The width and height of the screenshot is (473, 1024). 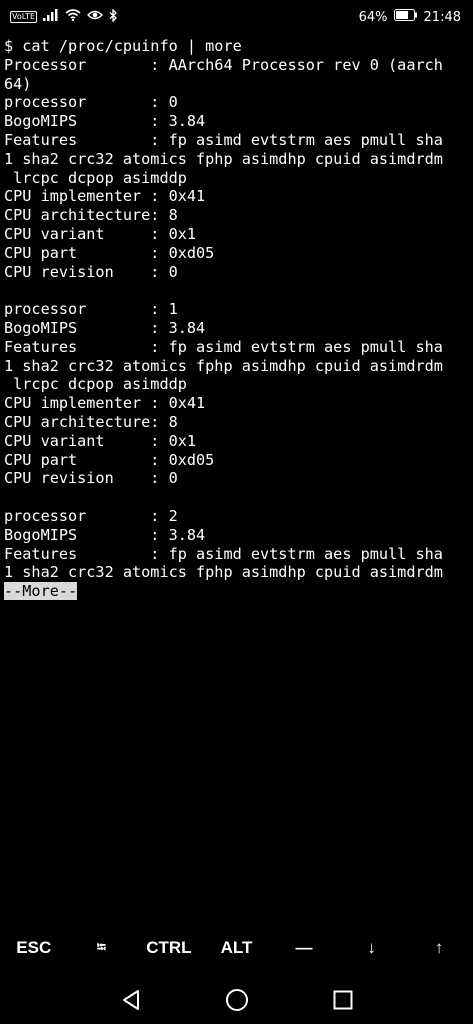 What do you see at coordinates (113, 16) in the screenshot?
I see `bluetooth-icon` at bounding box center [113, 16].